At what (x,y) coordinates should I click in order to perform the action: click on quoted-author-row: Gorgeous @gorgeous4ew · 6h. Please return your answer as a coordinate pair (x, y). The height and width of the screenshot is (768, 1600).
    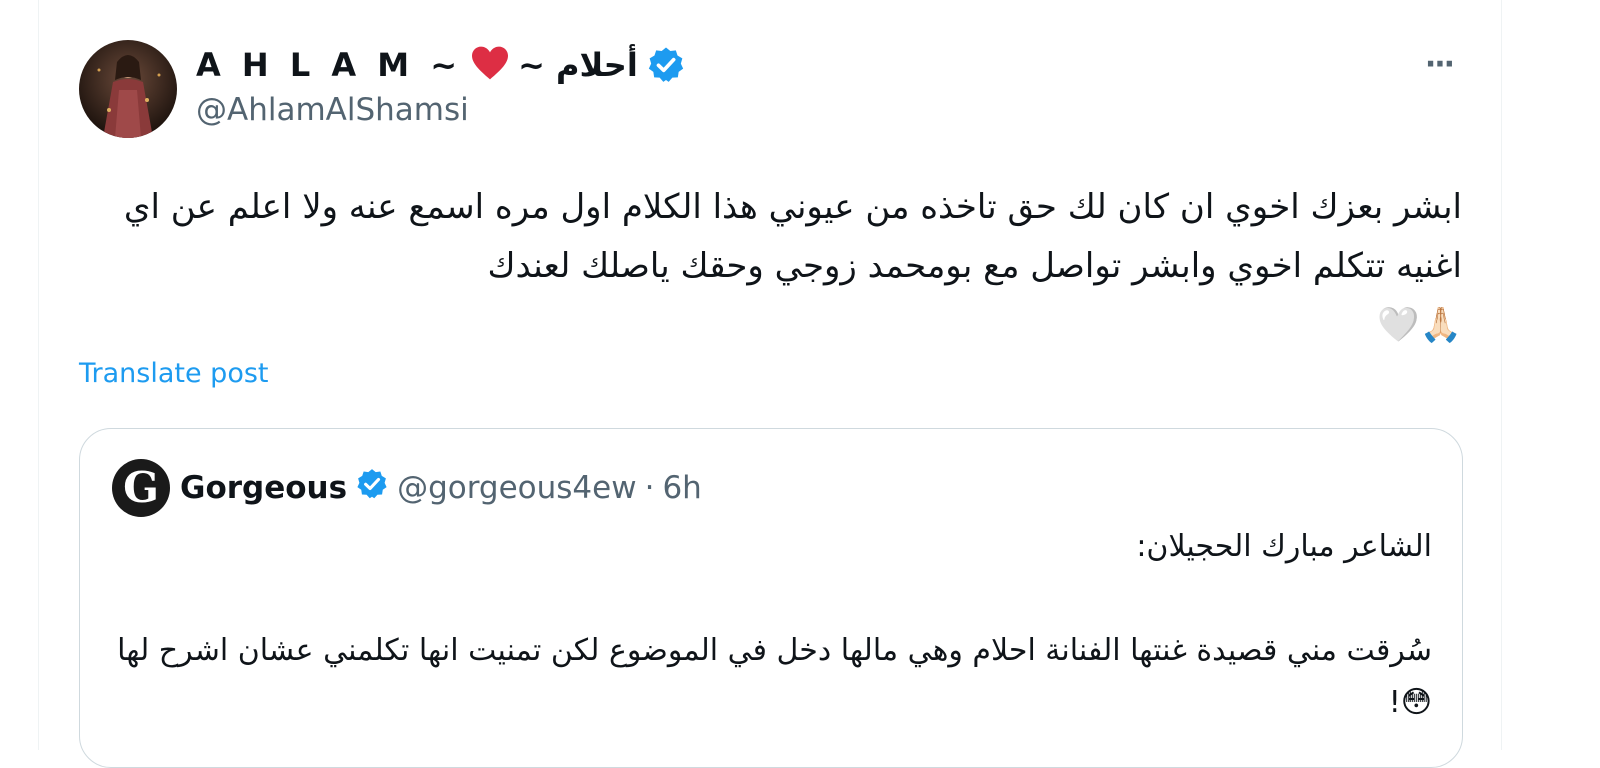
    Looking at the image, I should click on (441, 488).